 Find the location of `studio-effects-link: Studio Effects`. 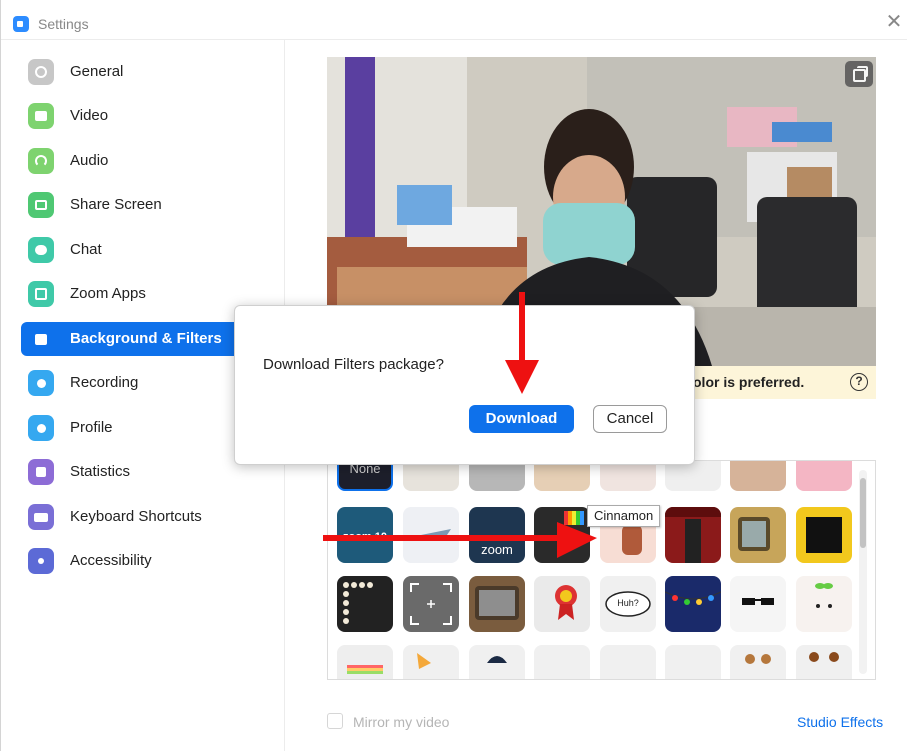

studio-effects-link: Studio Effects is located at coordinates (840, 722).